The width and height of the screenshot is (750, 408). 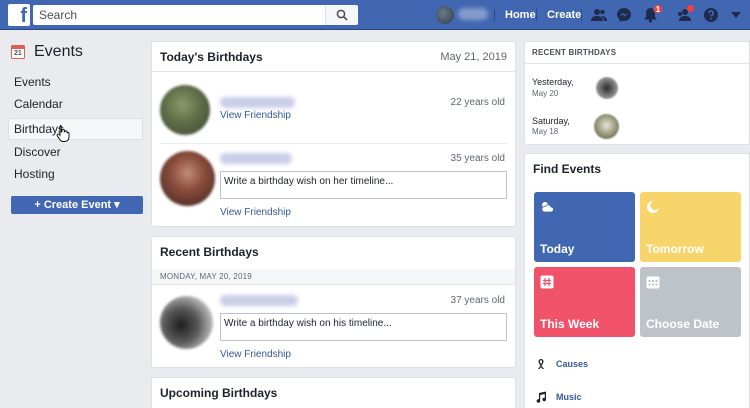 I want to click on search-input, so click(x=179, y=15).